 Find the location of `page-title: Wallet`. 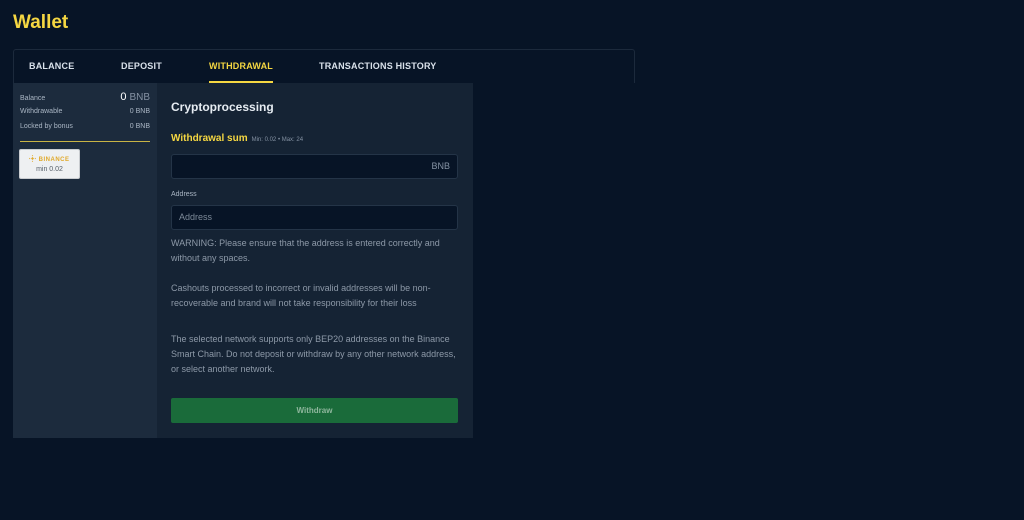

page-title: Wallet is located at coordinates (41, 22).